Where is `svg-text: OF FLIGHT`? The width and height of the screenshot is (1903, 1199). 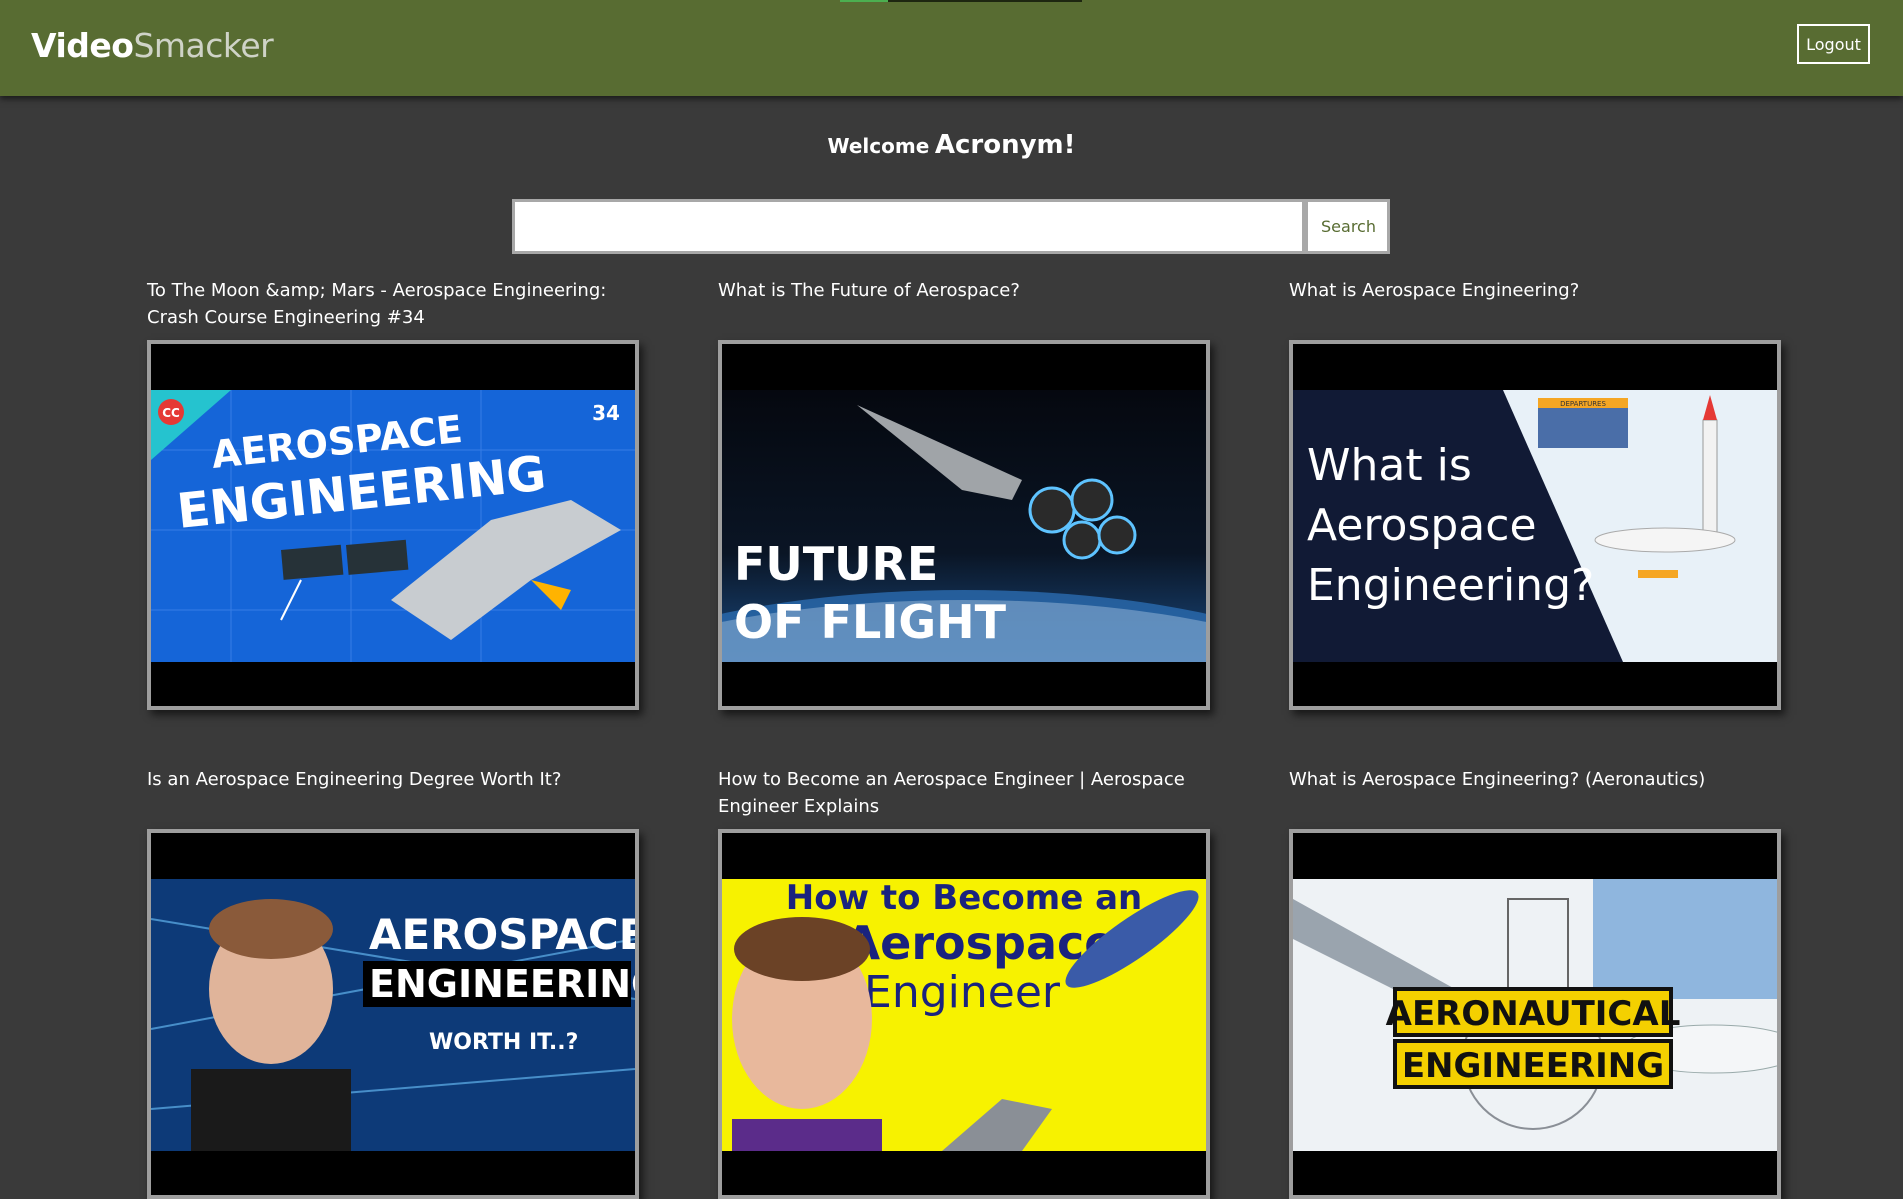 svg-text: OF FLIGHT is located at coordinates (870, 622).